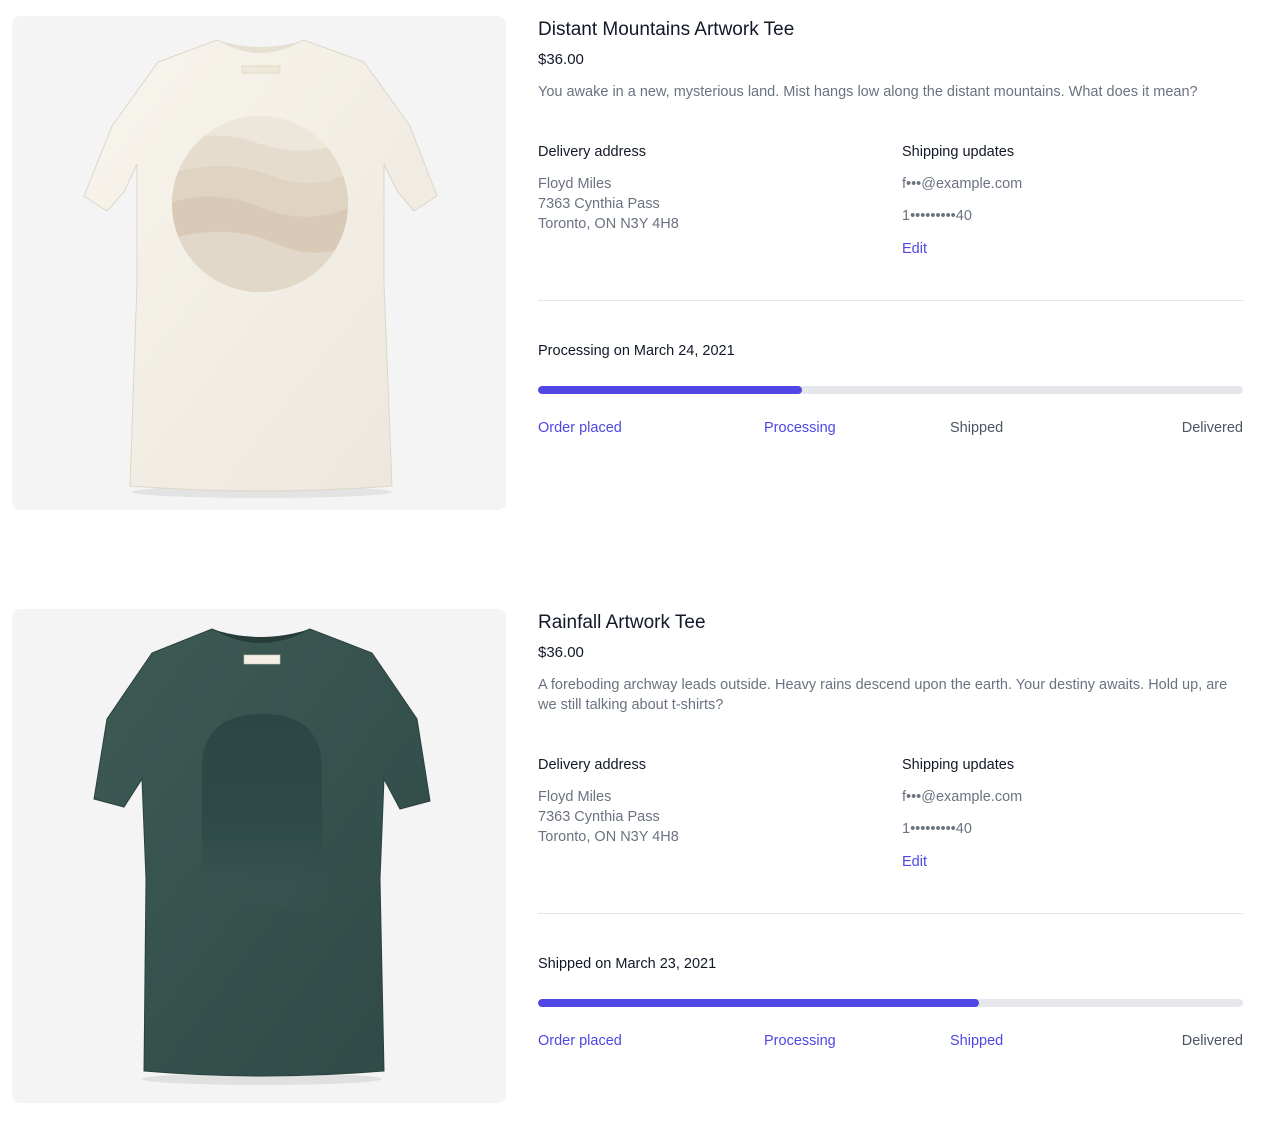 This screenshot has height=1136, width=1278. What do you see at coordinates (262, 856) in the screenshot?
I see `tshirt-image-green` at bounding box center [262, 856].